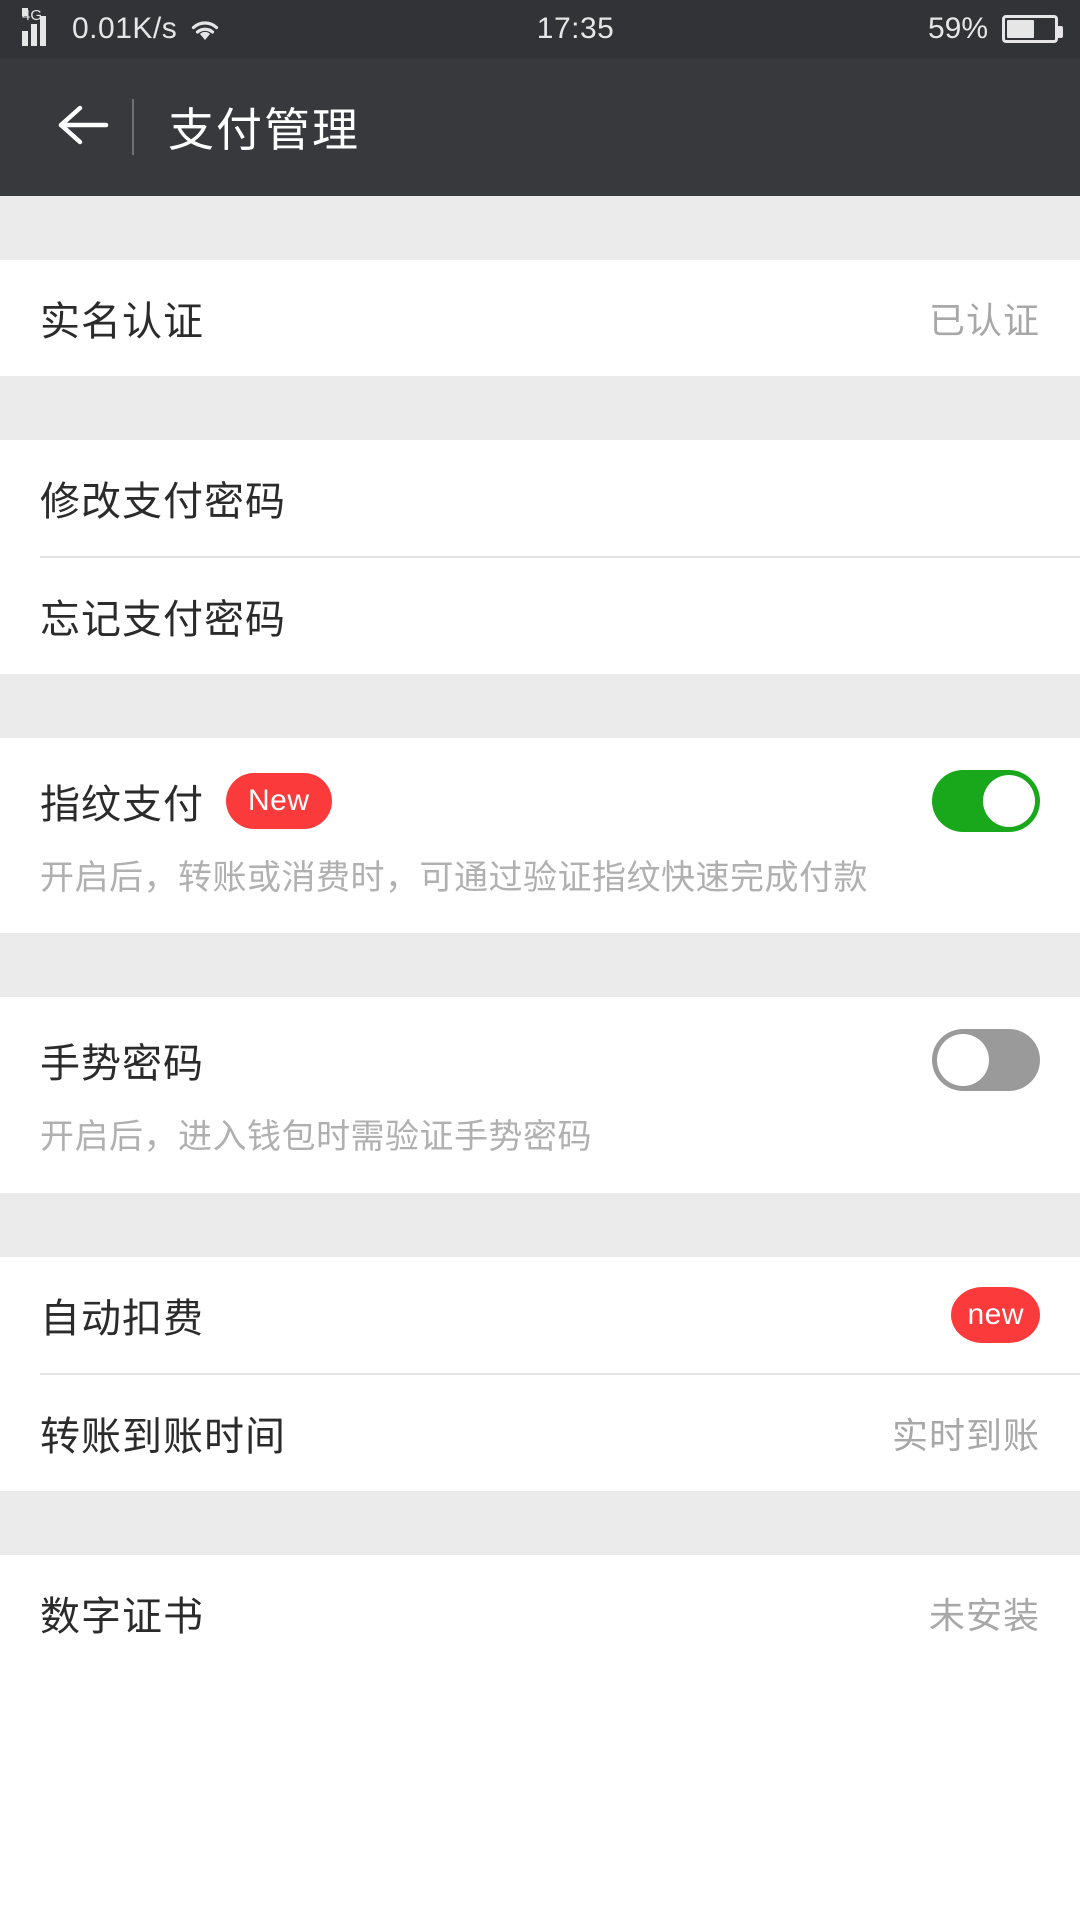 The image size is (1080, 1920). Describe the element at coordinates (540, 616) in the screenshot. I see `list-item: 忘记支付密码` at that location.